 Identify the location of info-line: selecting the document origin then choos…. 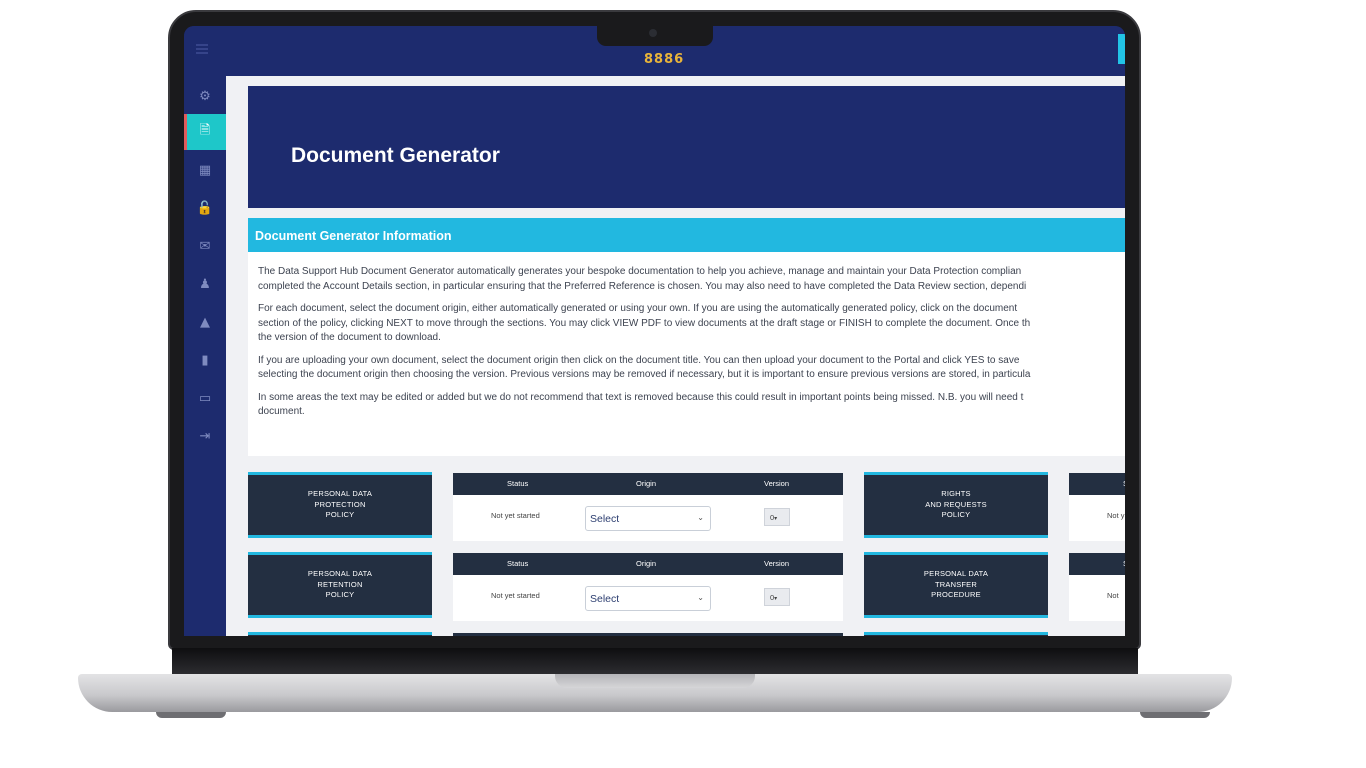
(644, 374).